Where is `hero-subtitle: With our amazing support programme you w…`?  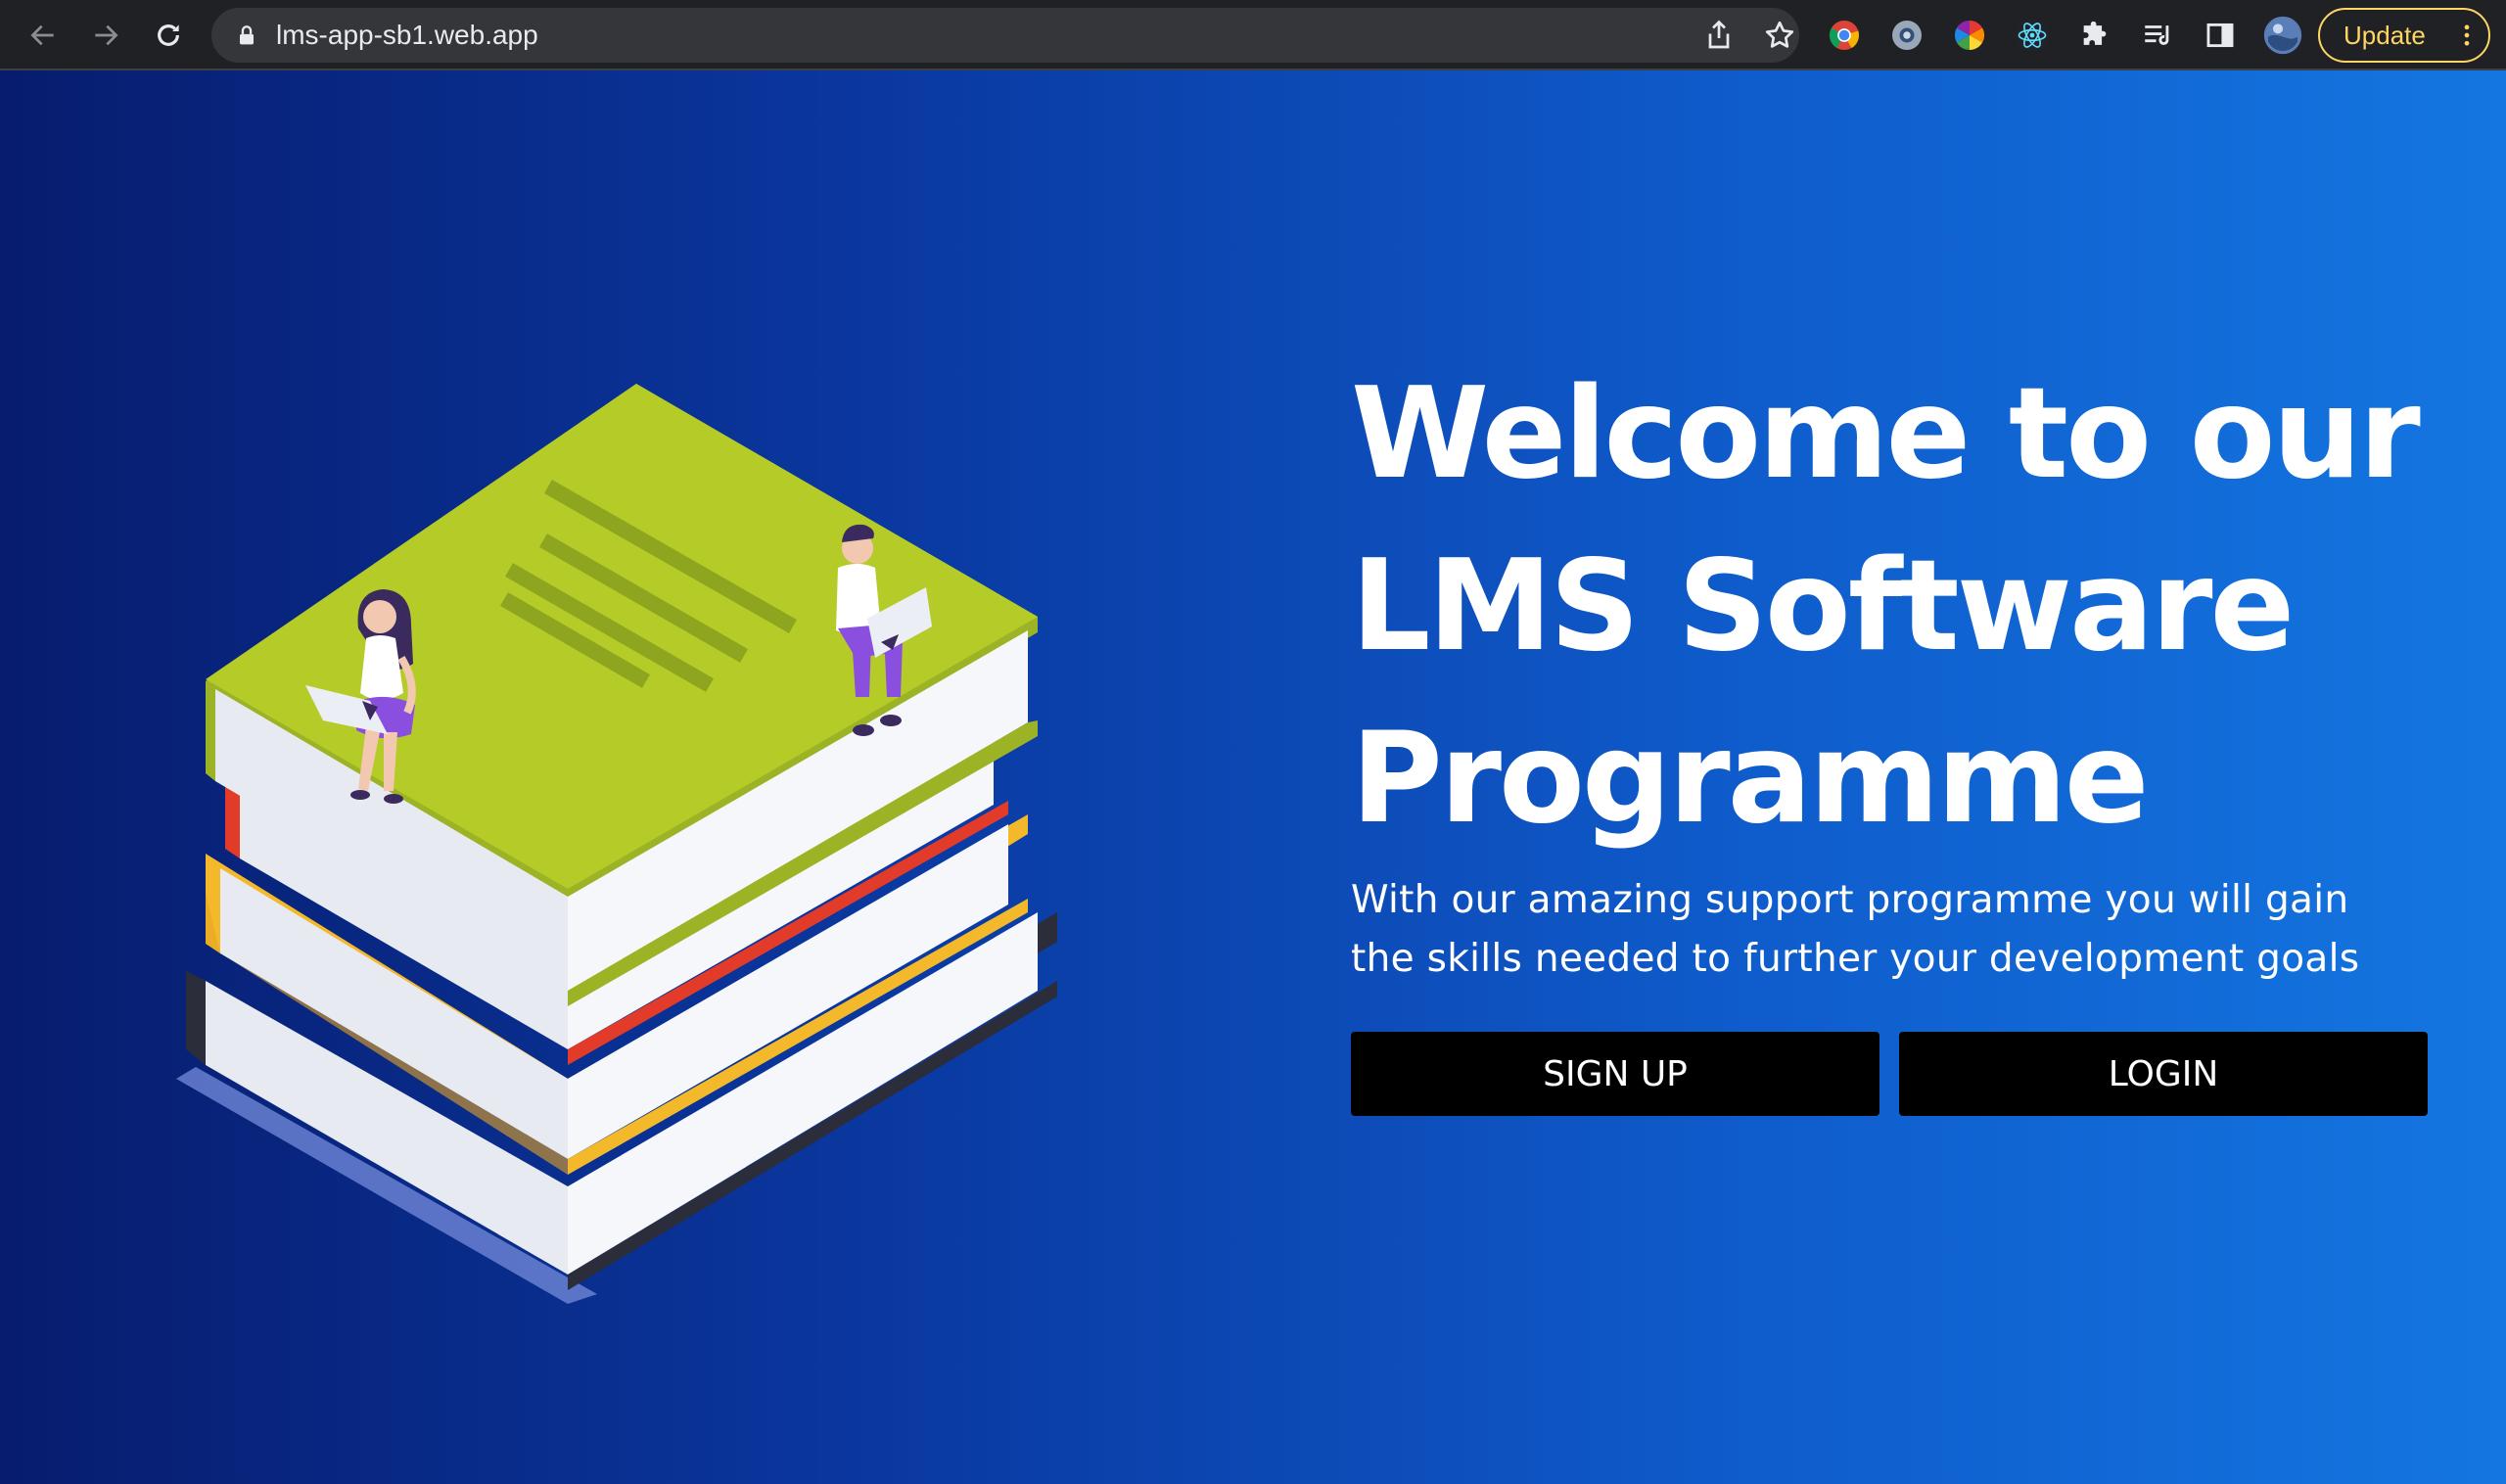 hero-subtitle: With our amazing support programme you w… is located at coordinates (1855, 929).